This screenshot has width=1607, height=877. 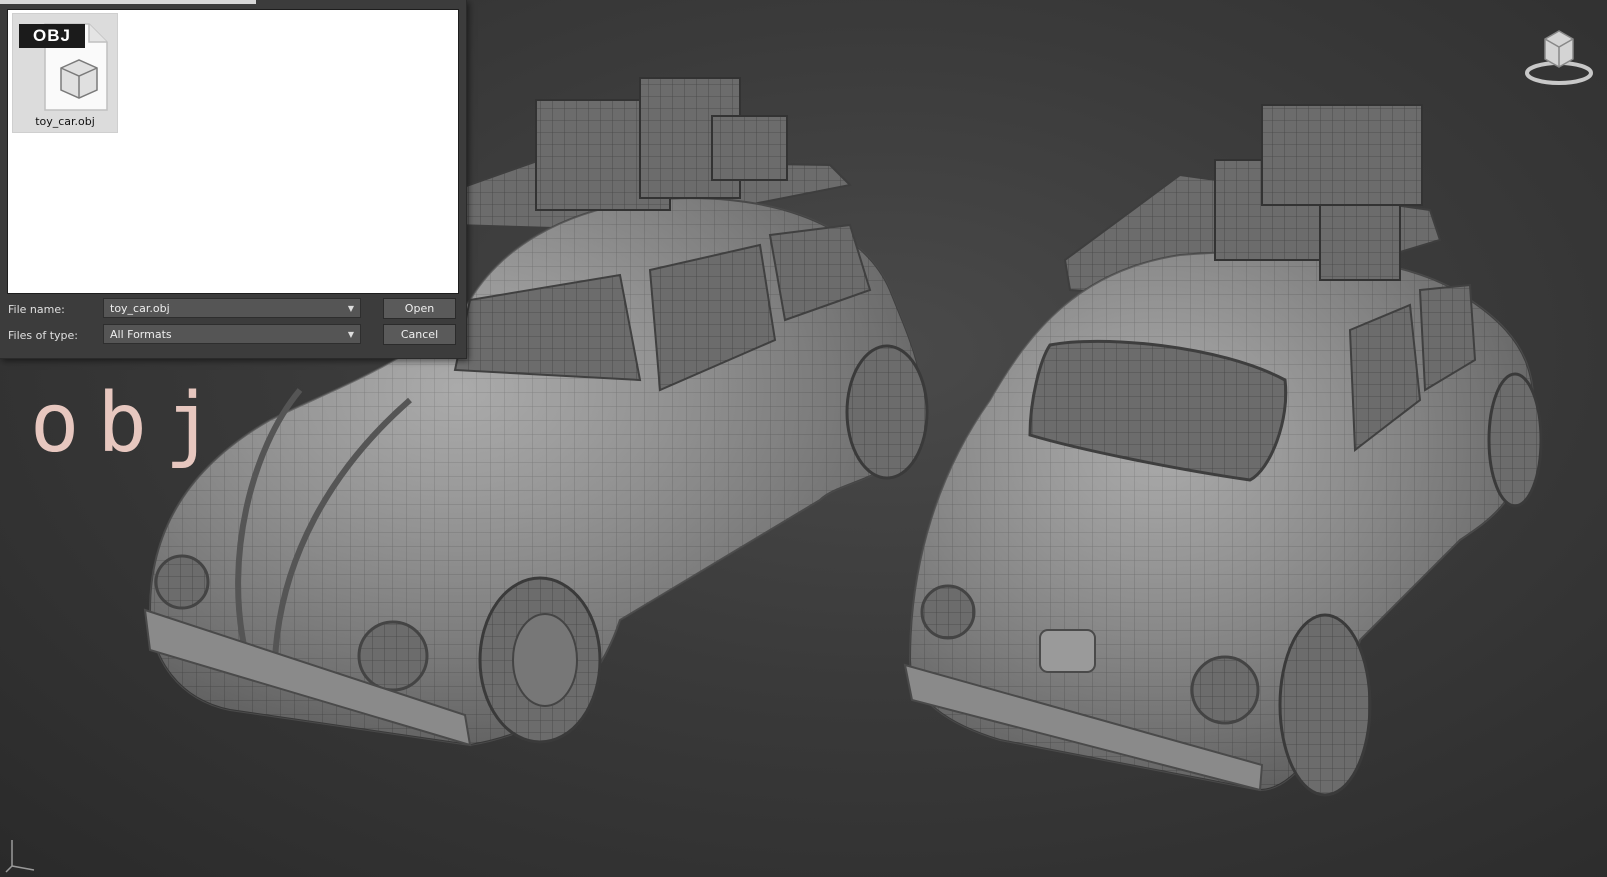 I want to click on cancel-button: Cancel, so click(x=419, y=334).